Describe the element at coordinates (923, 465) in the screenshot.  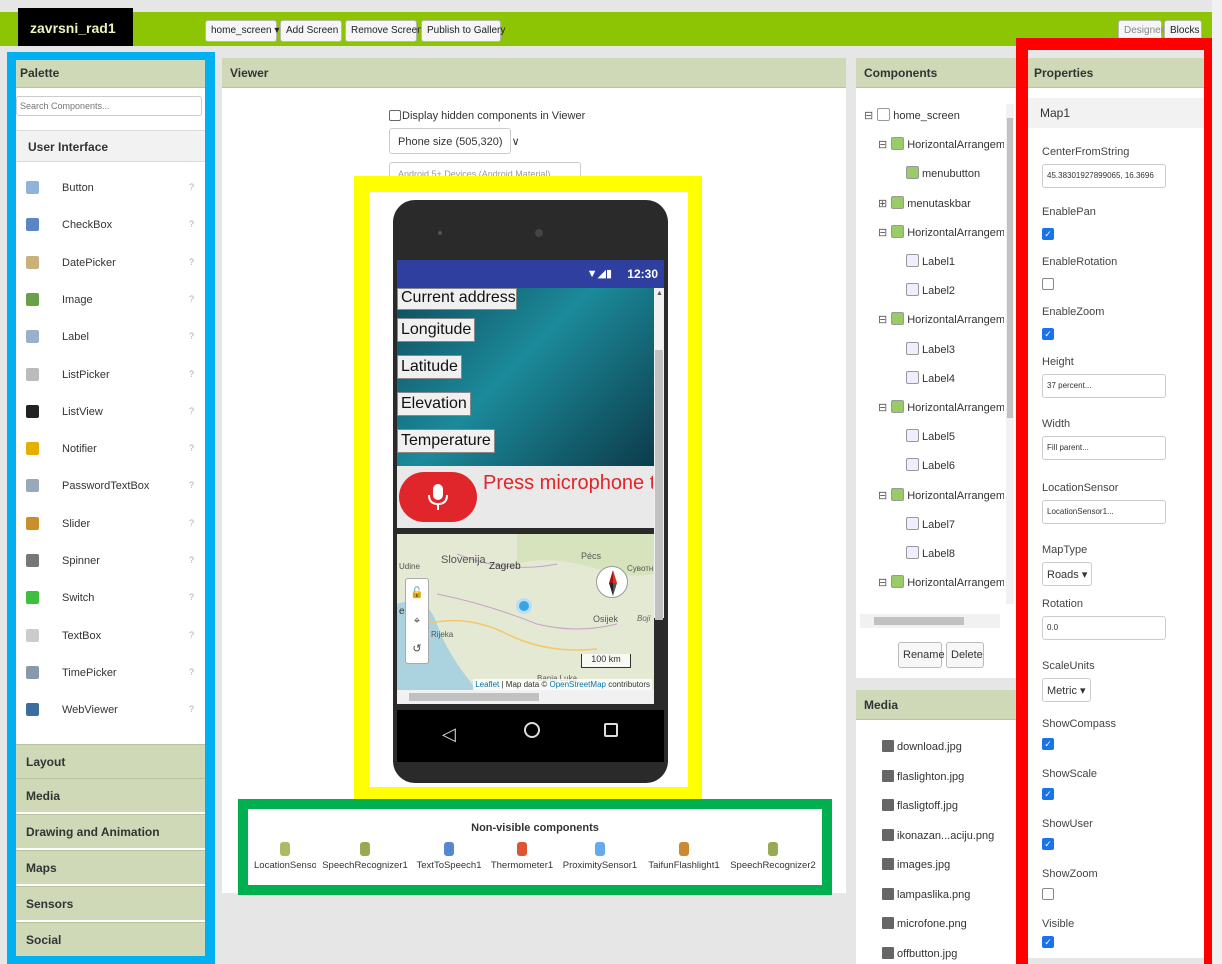
I see `tree-node: Label6` at that location.